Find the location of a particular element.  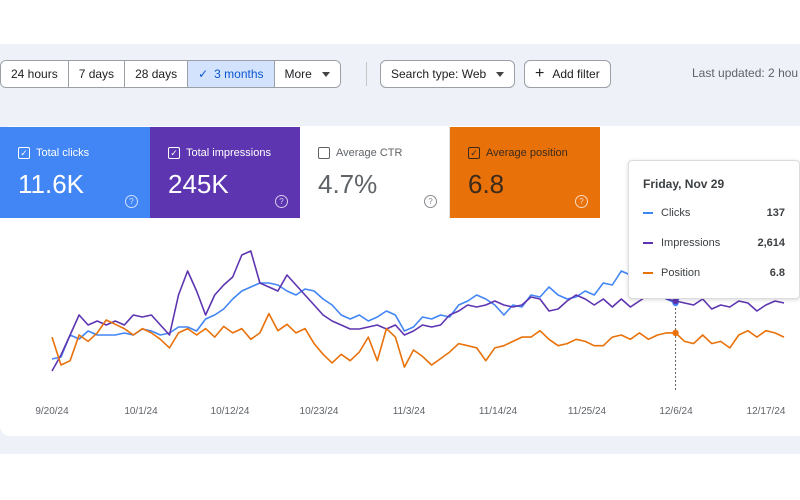

x-tick-label: 11/14/24 is located at coordinates (498, 411).